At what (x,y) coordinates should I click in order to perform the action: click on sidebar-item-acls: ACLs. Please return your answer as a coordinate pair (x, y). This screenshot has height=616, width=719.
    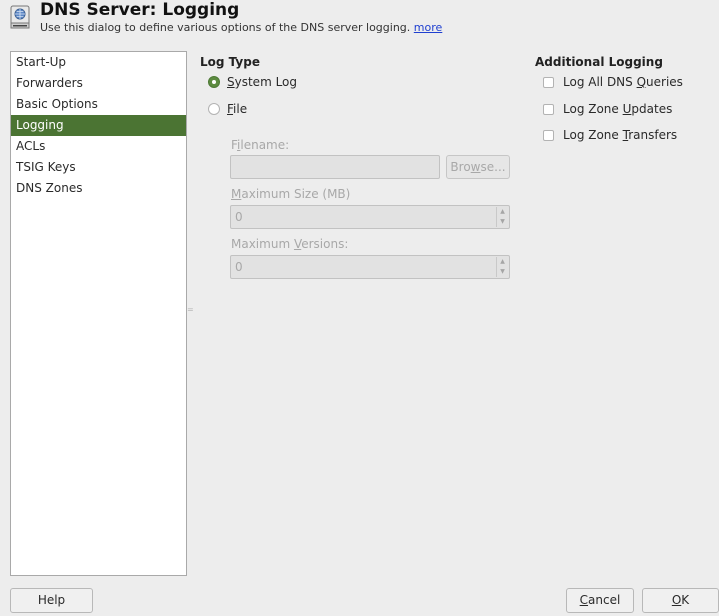
    Looking at the image, I should click on (98, 146).